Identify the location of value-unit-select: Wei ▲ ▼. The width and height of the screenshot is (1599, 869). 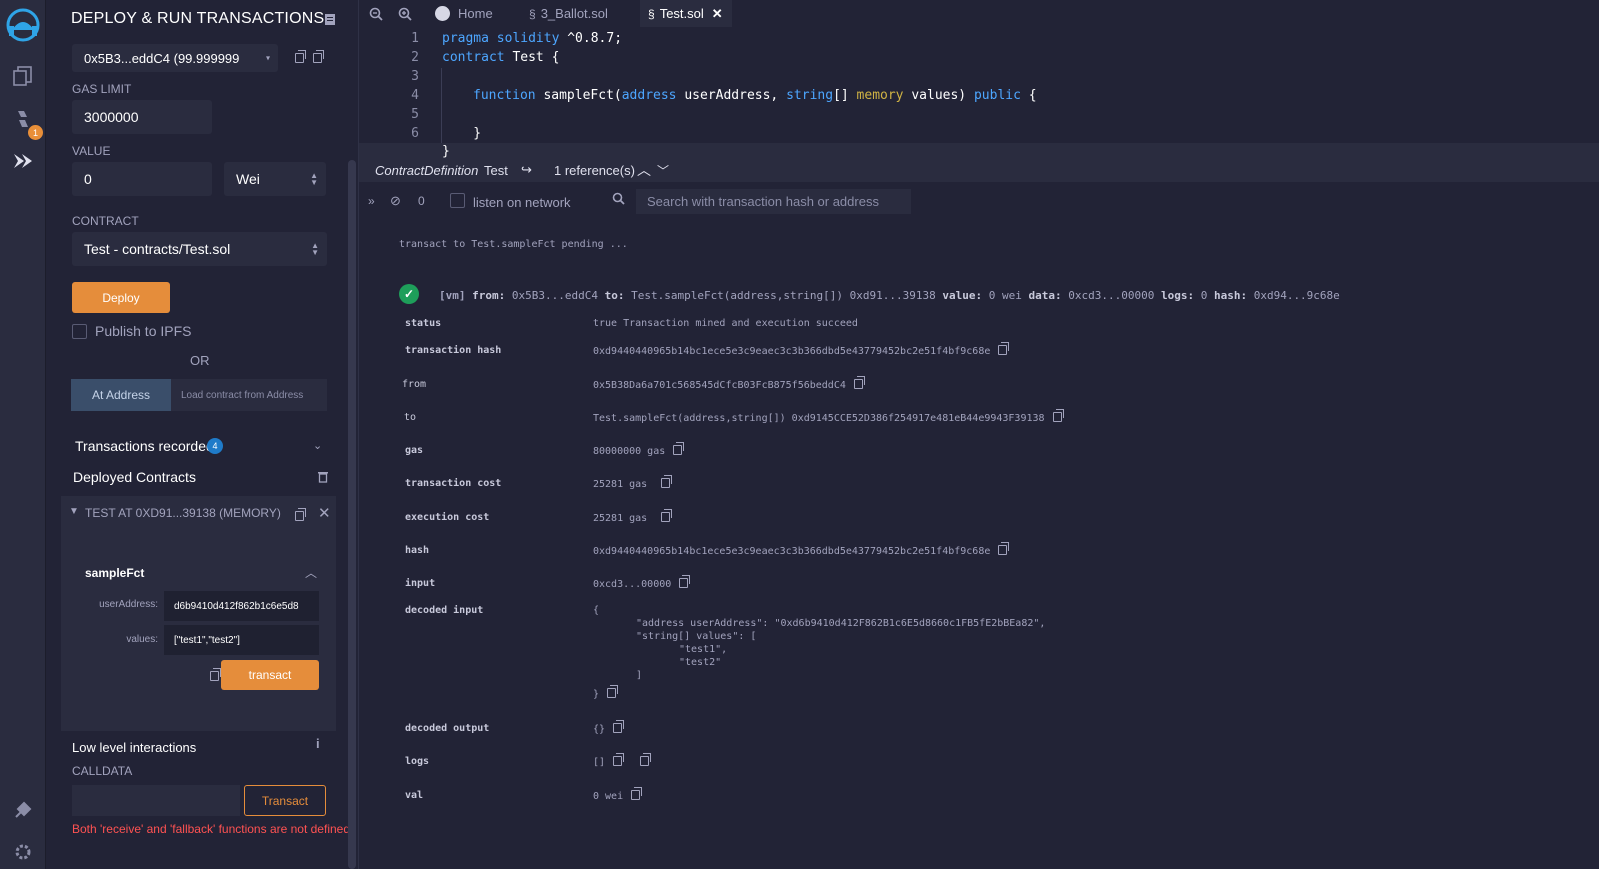
(275, 179).